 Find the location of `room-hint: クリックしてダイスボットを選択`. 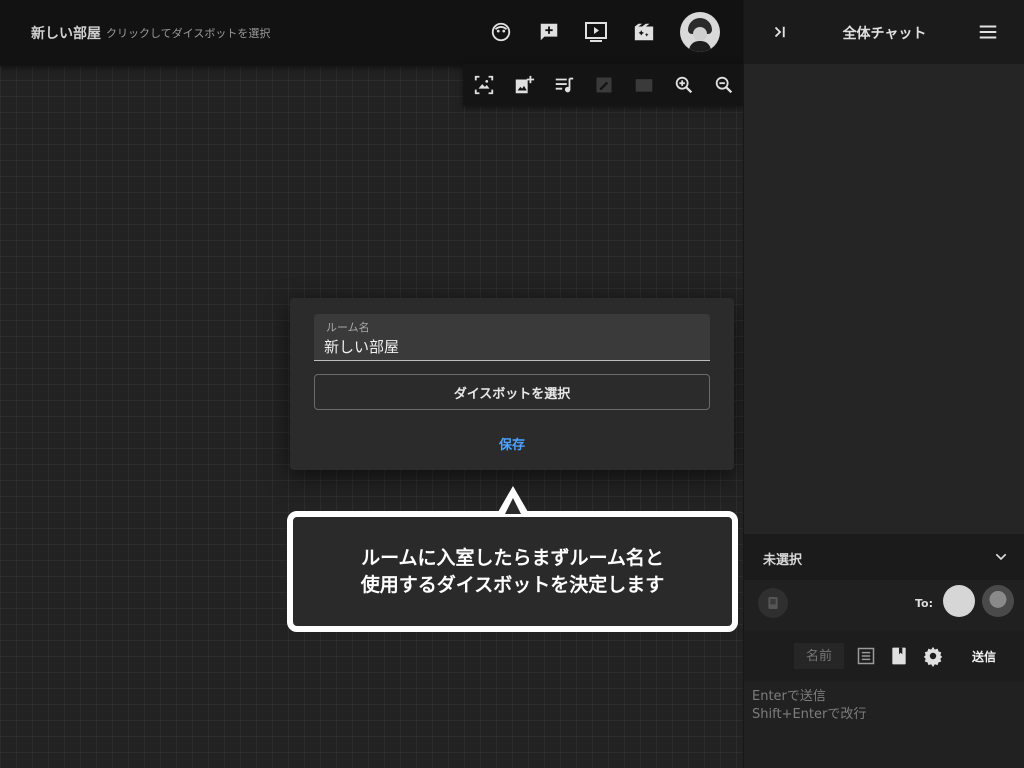

room-hint: クリックしてダイスボットを選択 is located at coordinates (188, 33).